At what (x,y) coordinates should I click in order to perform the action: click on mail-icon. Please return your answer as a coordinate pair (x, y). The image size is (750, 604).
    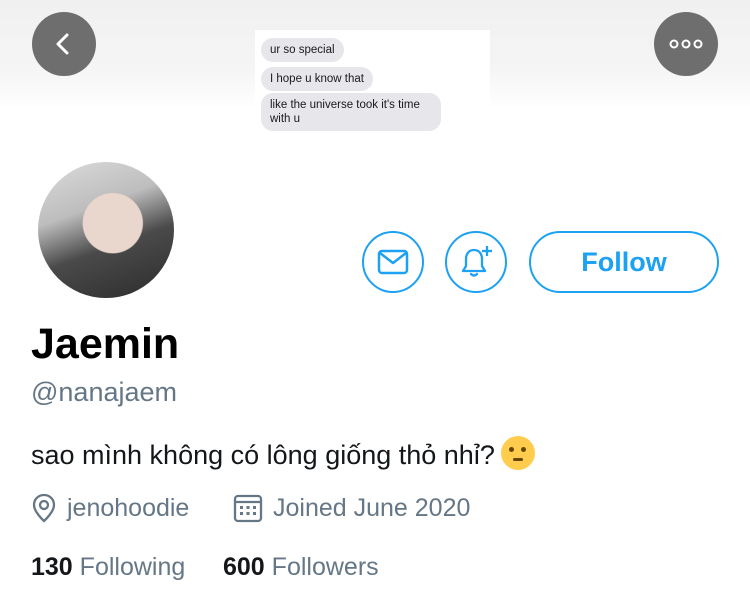
    Looking at the image, I should click on (393, 262).